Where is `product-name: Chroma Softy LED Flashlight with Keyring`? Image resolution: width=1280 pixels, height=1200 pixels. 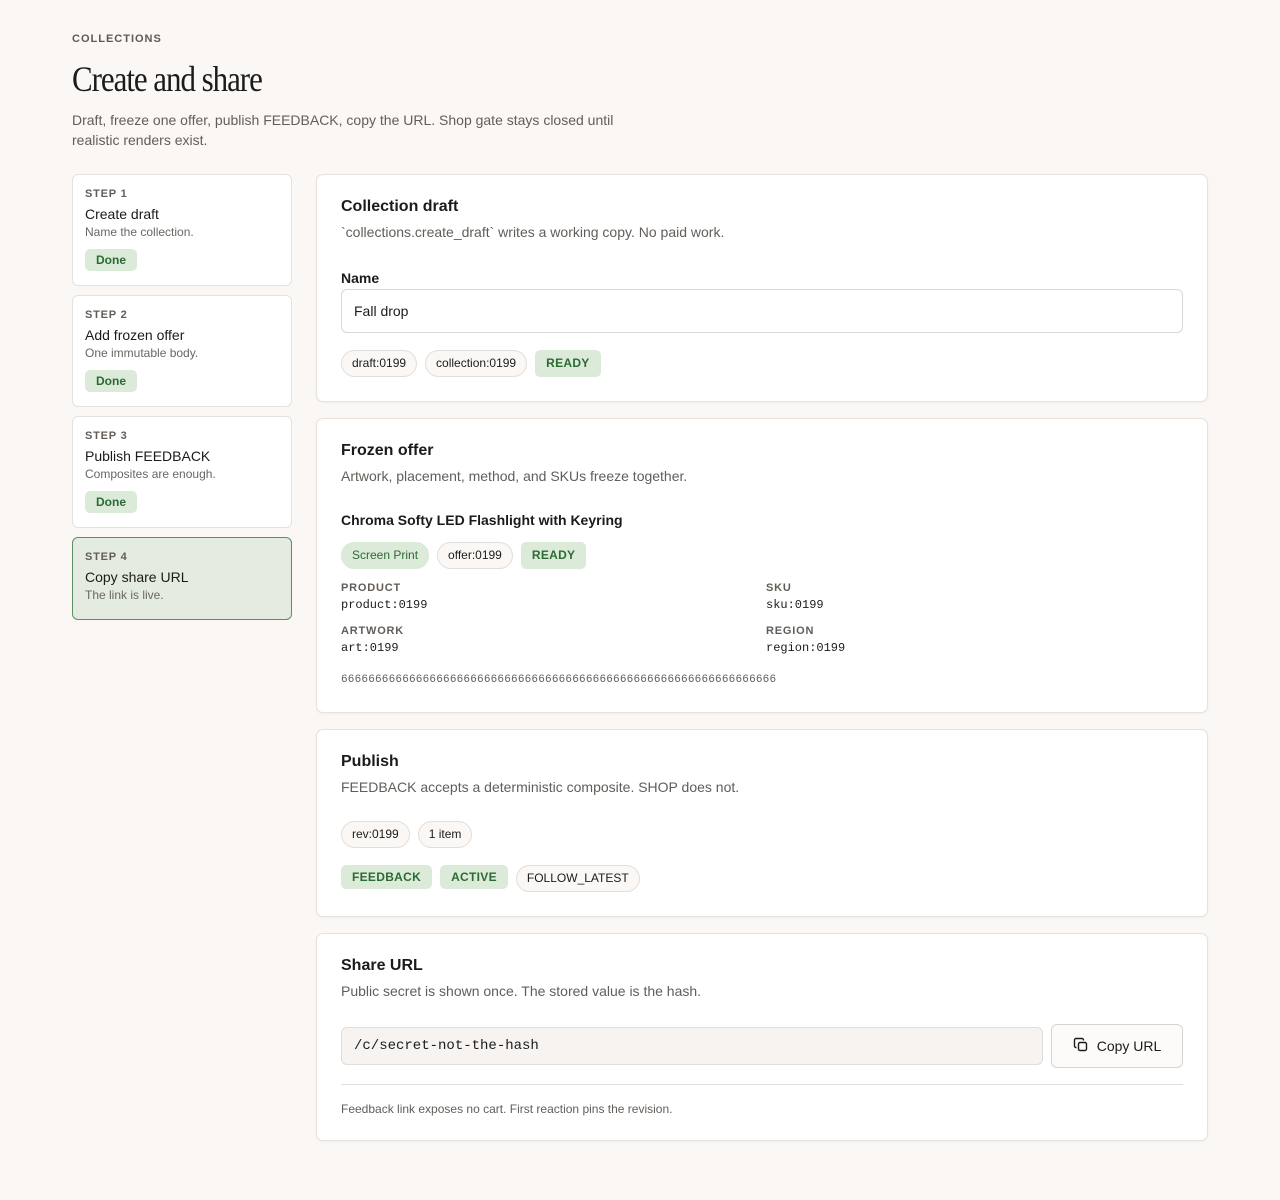 product-name: Chroma Softy LED Flashlight with Keyring is located at coordinates (482, 520).